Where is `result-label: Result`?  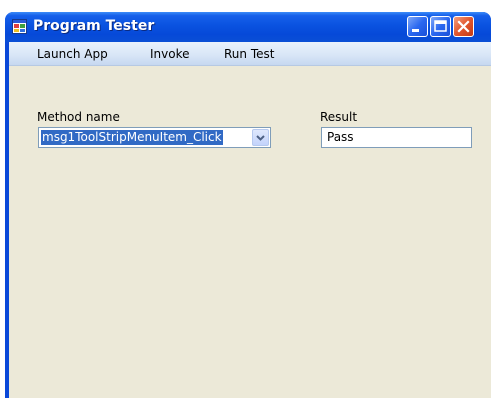
result-label: Result is located at coordinates (339, 117).